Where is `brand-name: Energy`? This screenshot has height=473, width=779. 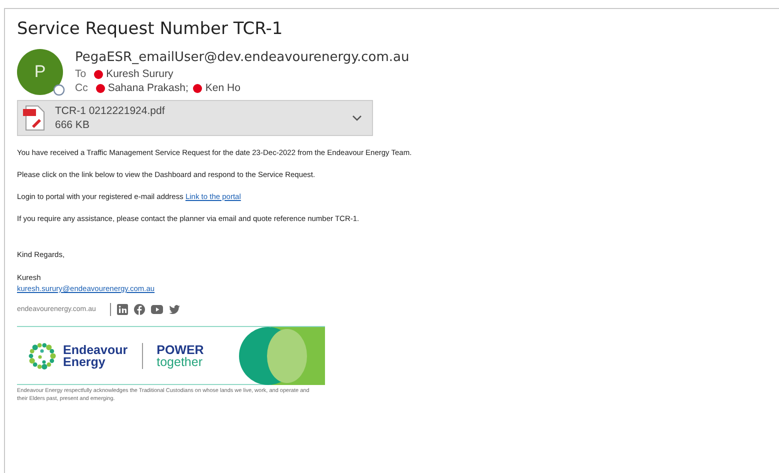
brand-name: Energy is located at coordinates (84, 362).